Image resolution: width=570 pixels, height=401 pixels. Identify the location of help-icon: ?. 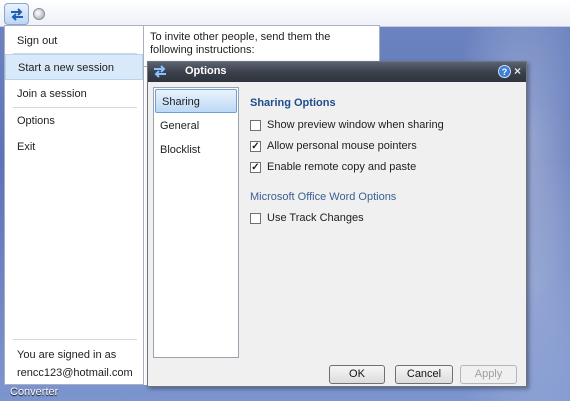
(504, 71).